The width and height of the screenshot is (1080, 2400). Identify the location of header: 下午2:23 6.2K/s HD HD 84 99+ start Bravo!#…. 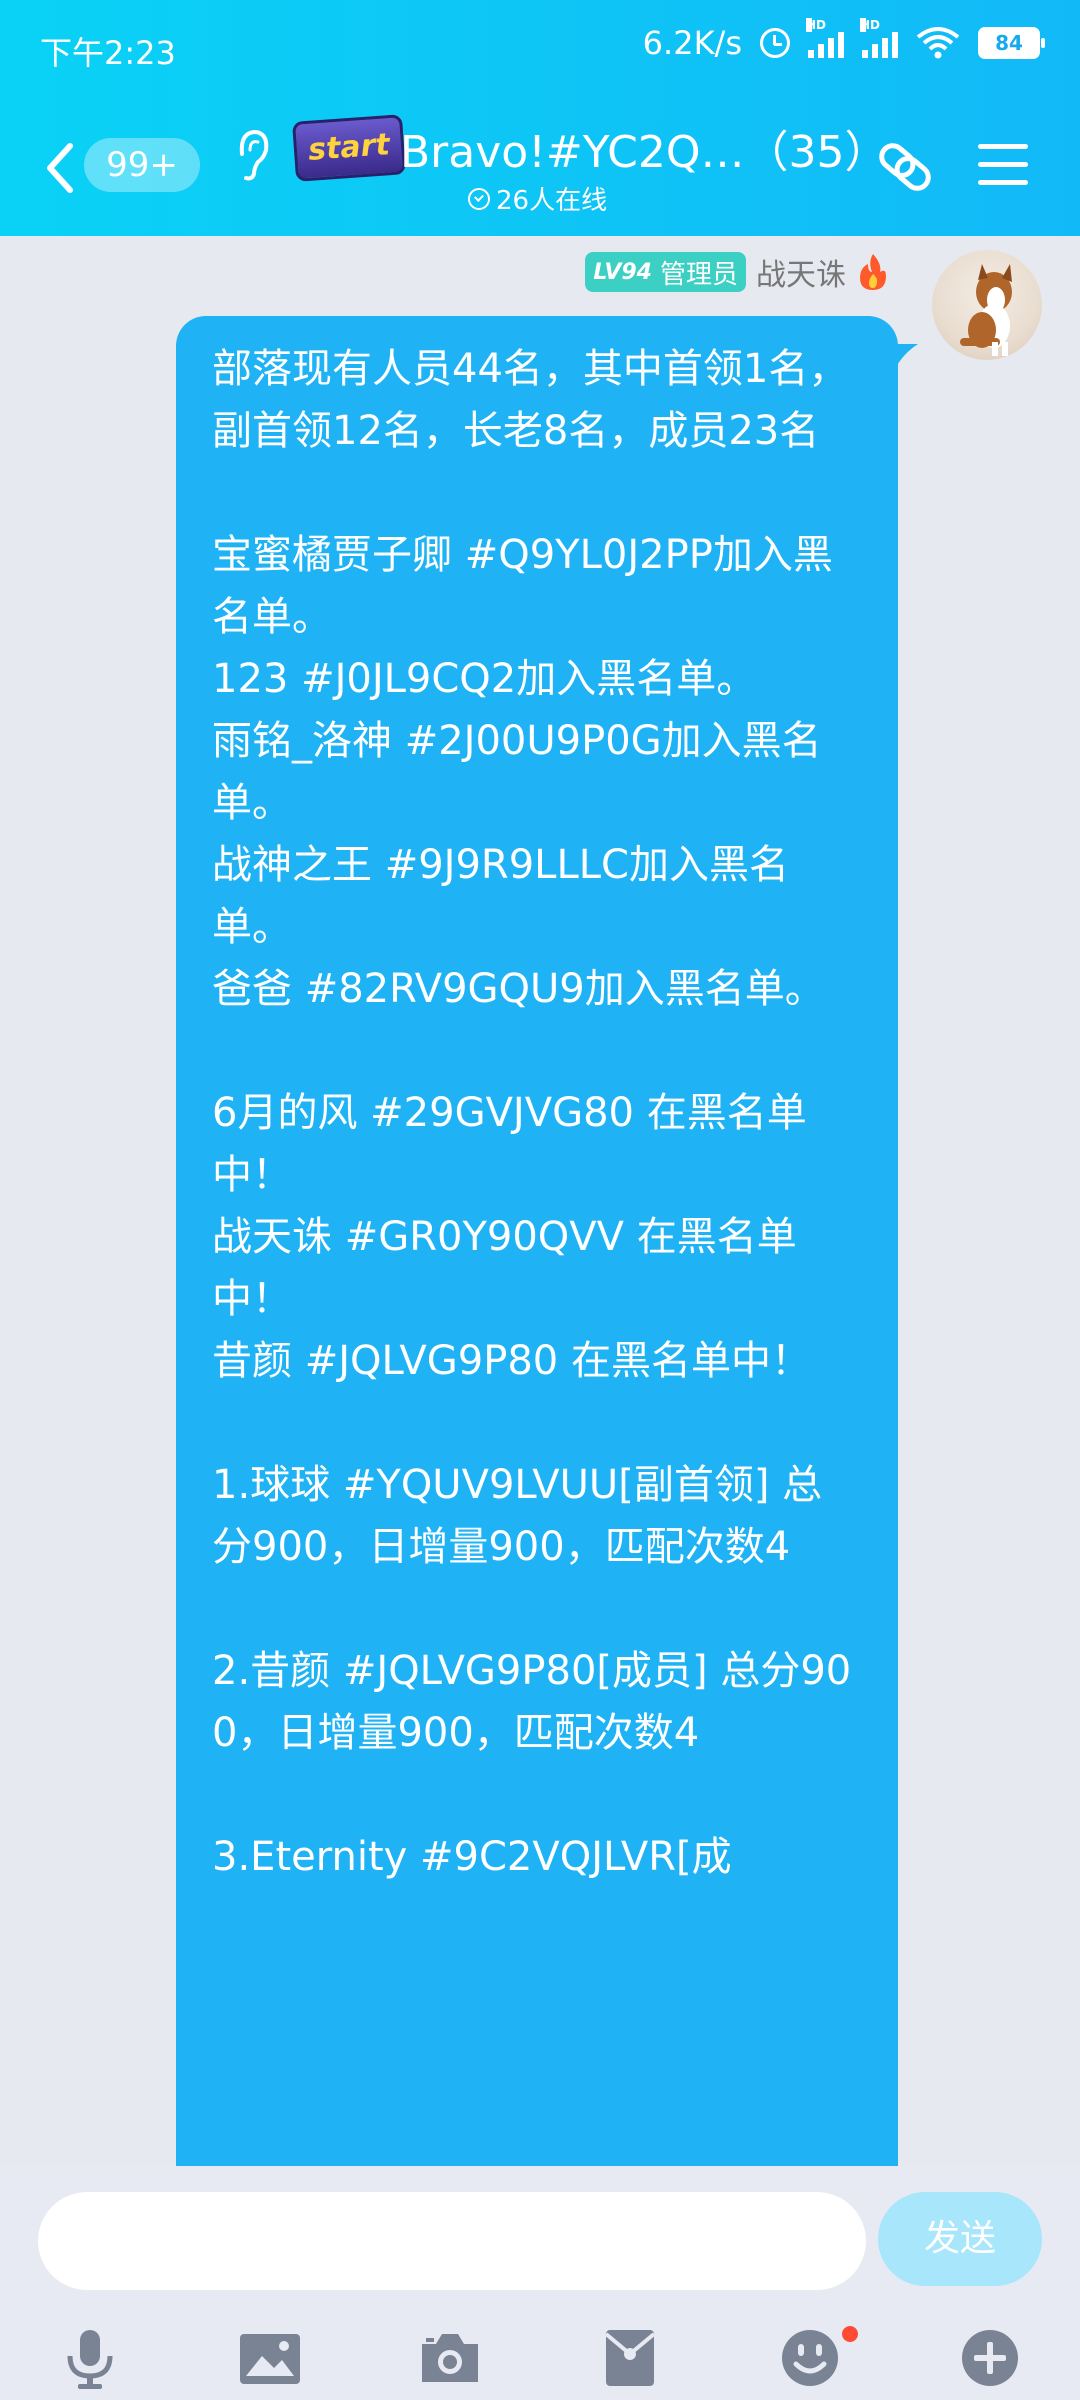
(540, 118).